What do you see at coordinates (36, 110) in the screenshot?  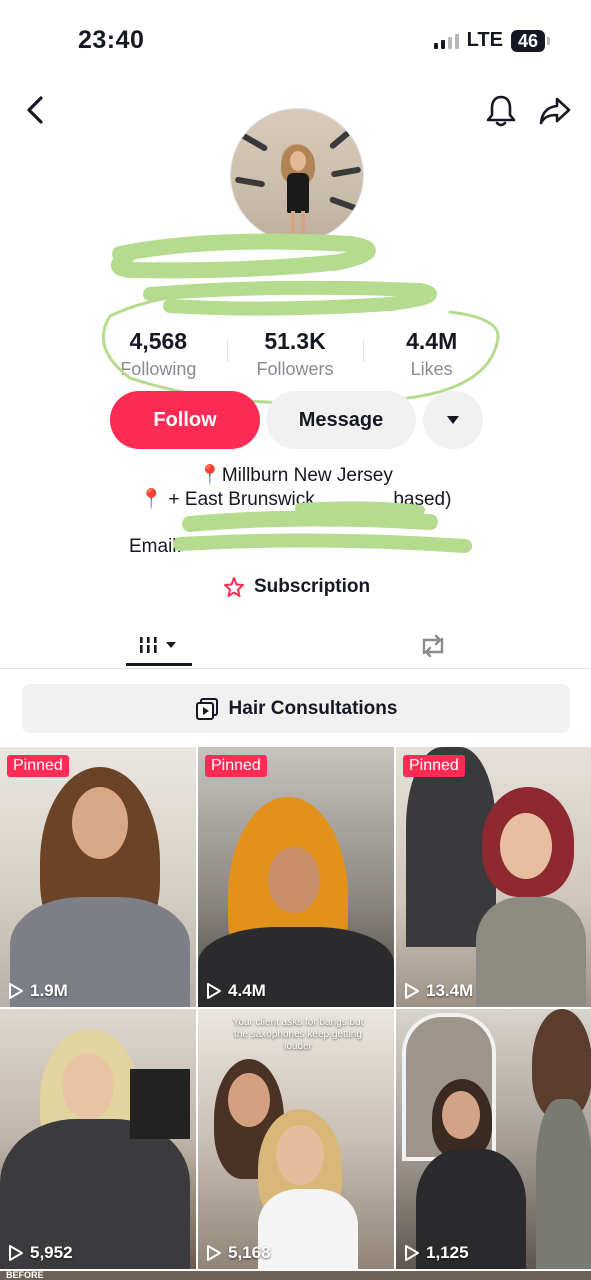 I see `back-icon` at bounding box center [36, 110].